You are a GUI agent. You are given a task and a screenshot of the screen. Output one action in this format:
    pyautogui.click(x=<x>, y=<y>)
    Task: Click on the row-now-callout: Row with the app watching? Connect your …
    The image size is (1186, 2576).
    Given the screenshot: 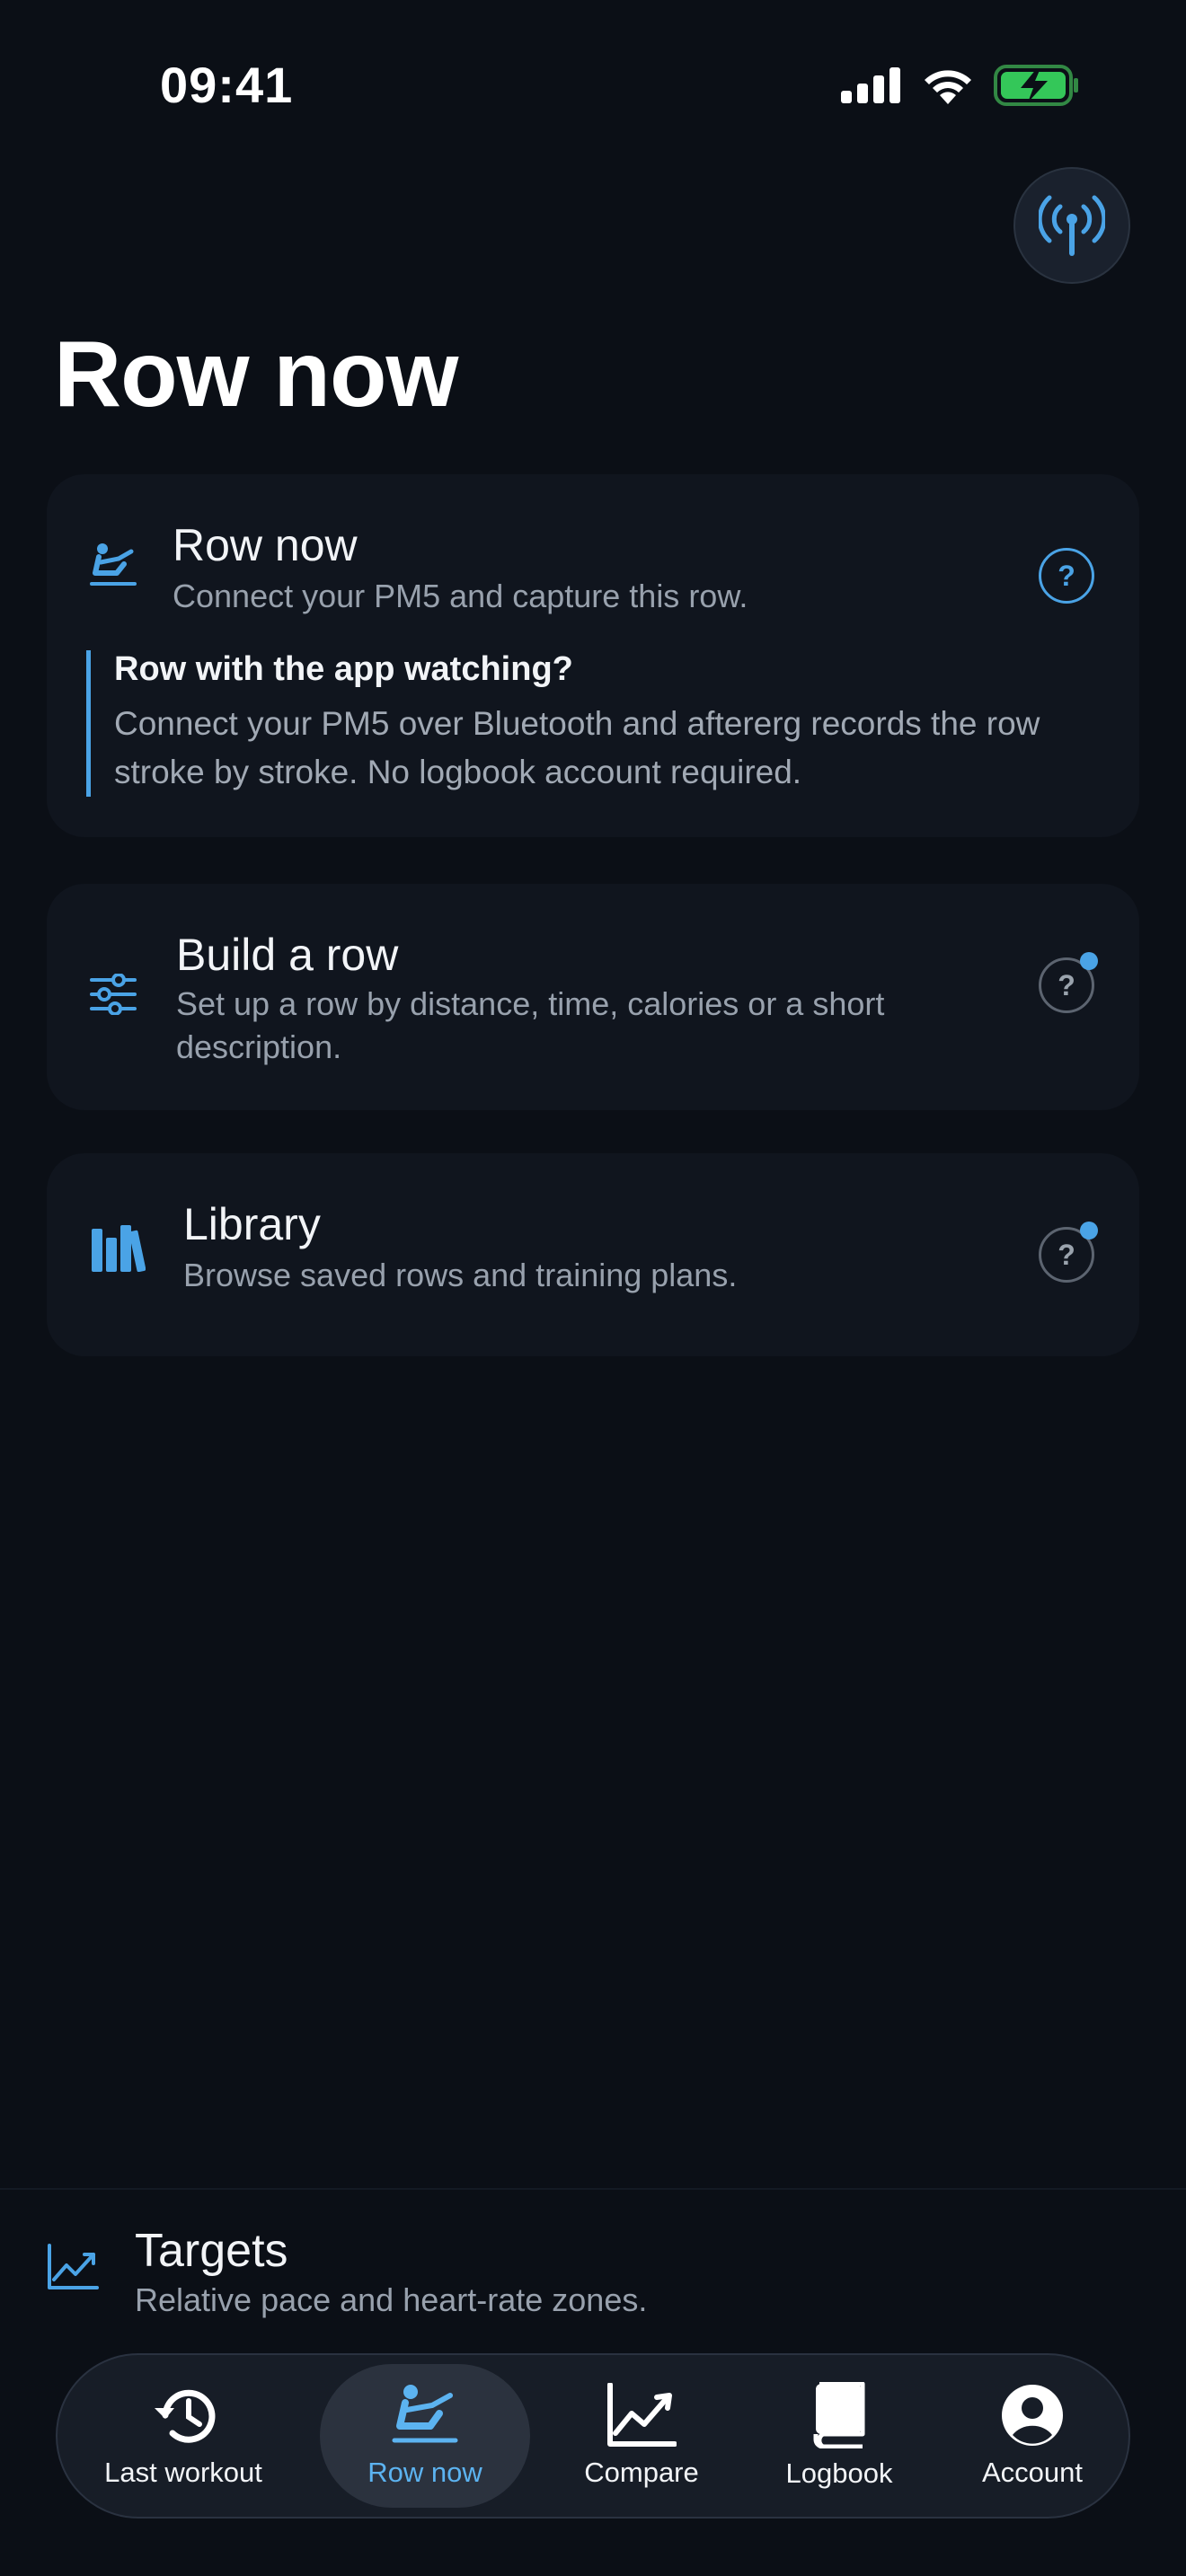 What is the action you would take?
    pyautogui.click(x=603, y=723)
    